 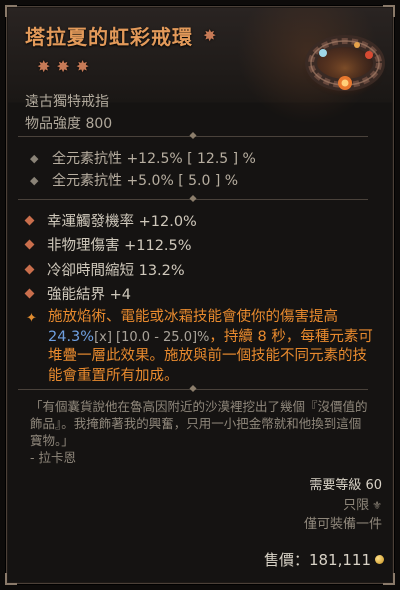 What do you see at coordinates (71, 336) in the screenshot?
I see `legendary-roll-value: 24.3%` at bounding box center [71, 336].